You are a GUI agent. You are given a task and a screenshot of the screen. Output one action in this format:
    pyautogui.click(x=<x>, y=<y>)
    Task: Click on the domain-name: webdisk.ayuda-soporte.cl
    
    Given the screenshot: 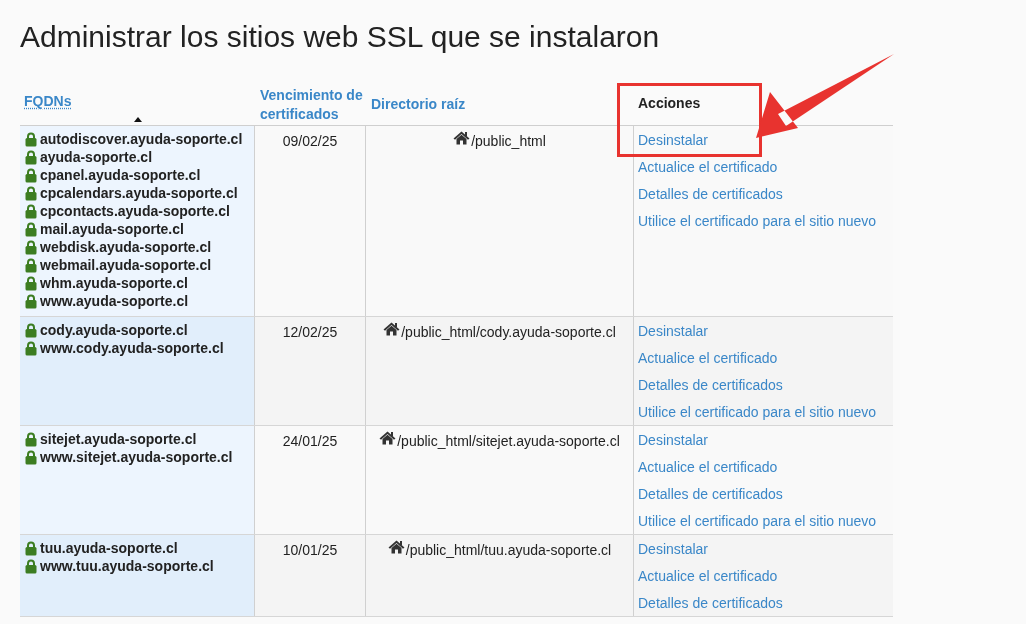 What is the action you would take?
    pyautogui.click(x=126, y=247)
    